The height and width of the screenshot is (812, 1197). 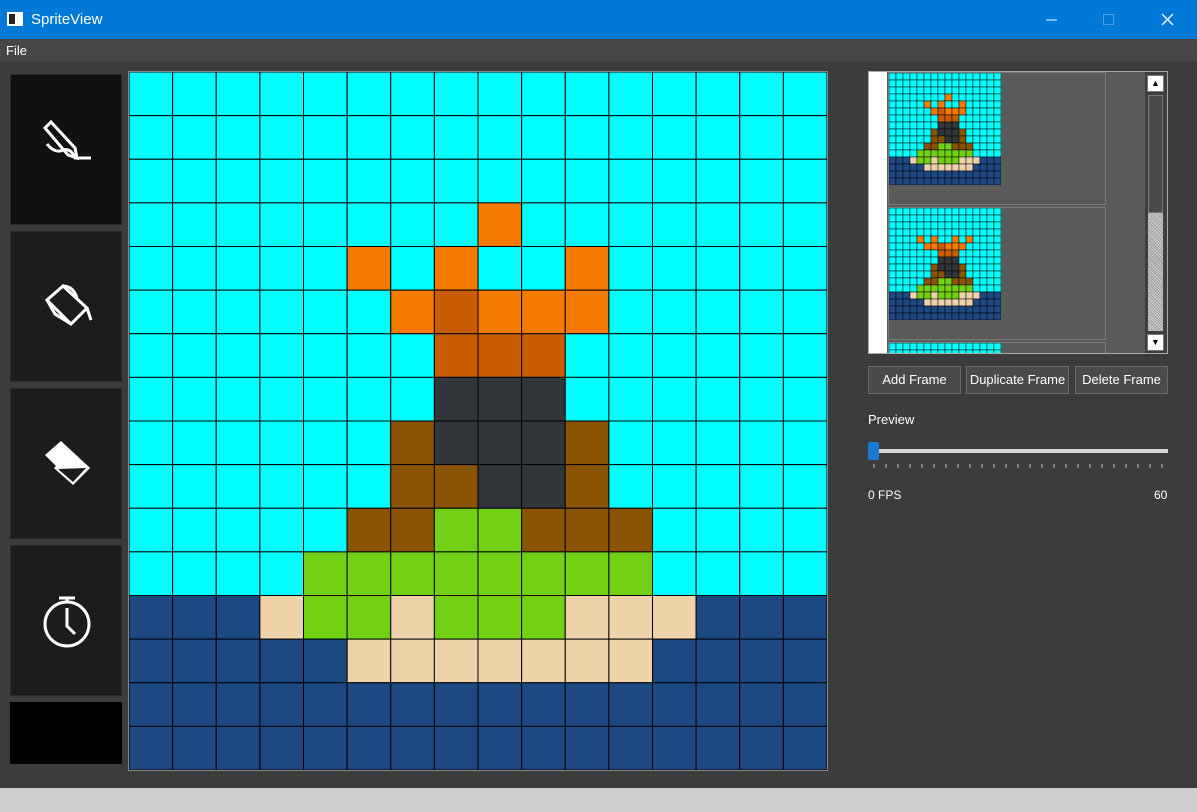 I want to click on frames-scrollbar: ▲ ▼, so click(x=1156, y=212).